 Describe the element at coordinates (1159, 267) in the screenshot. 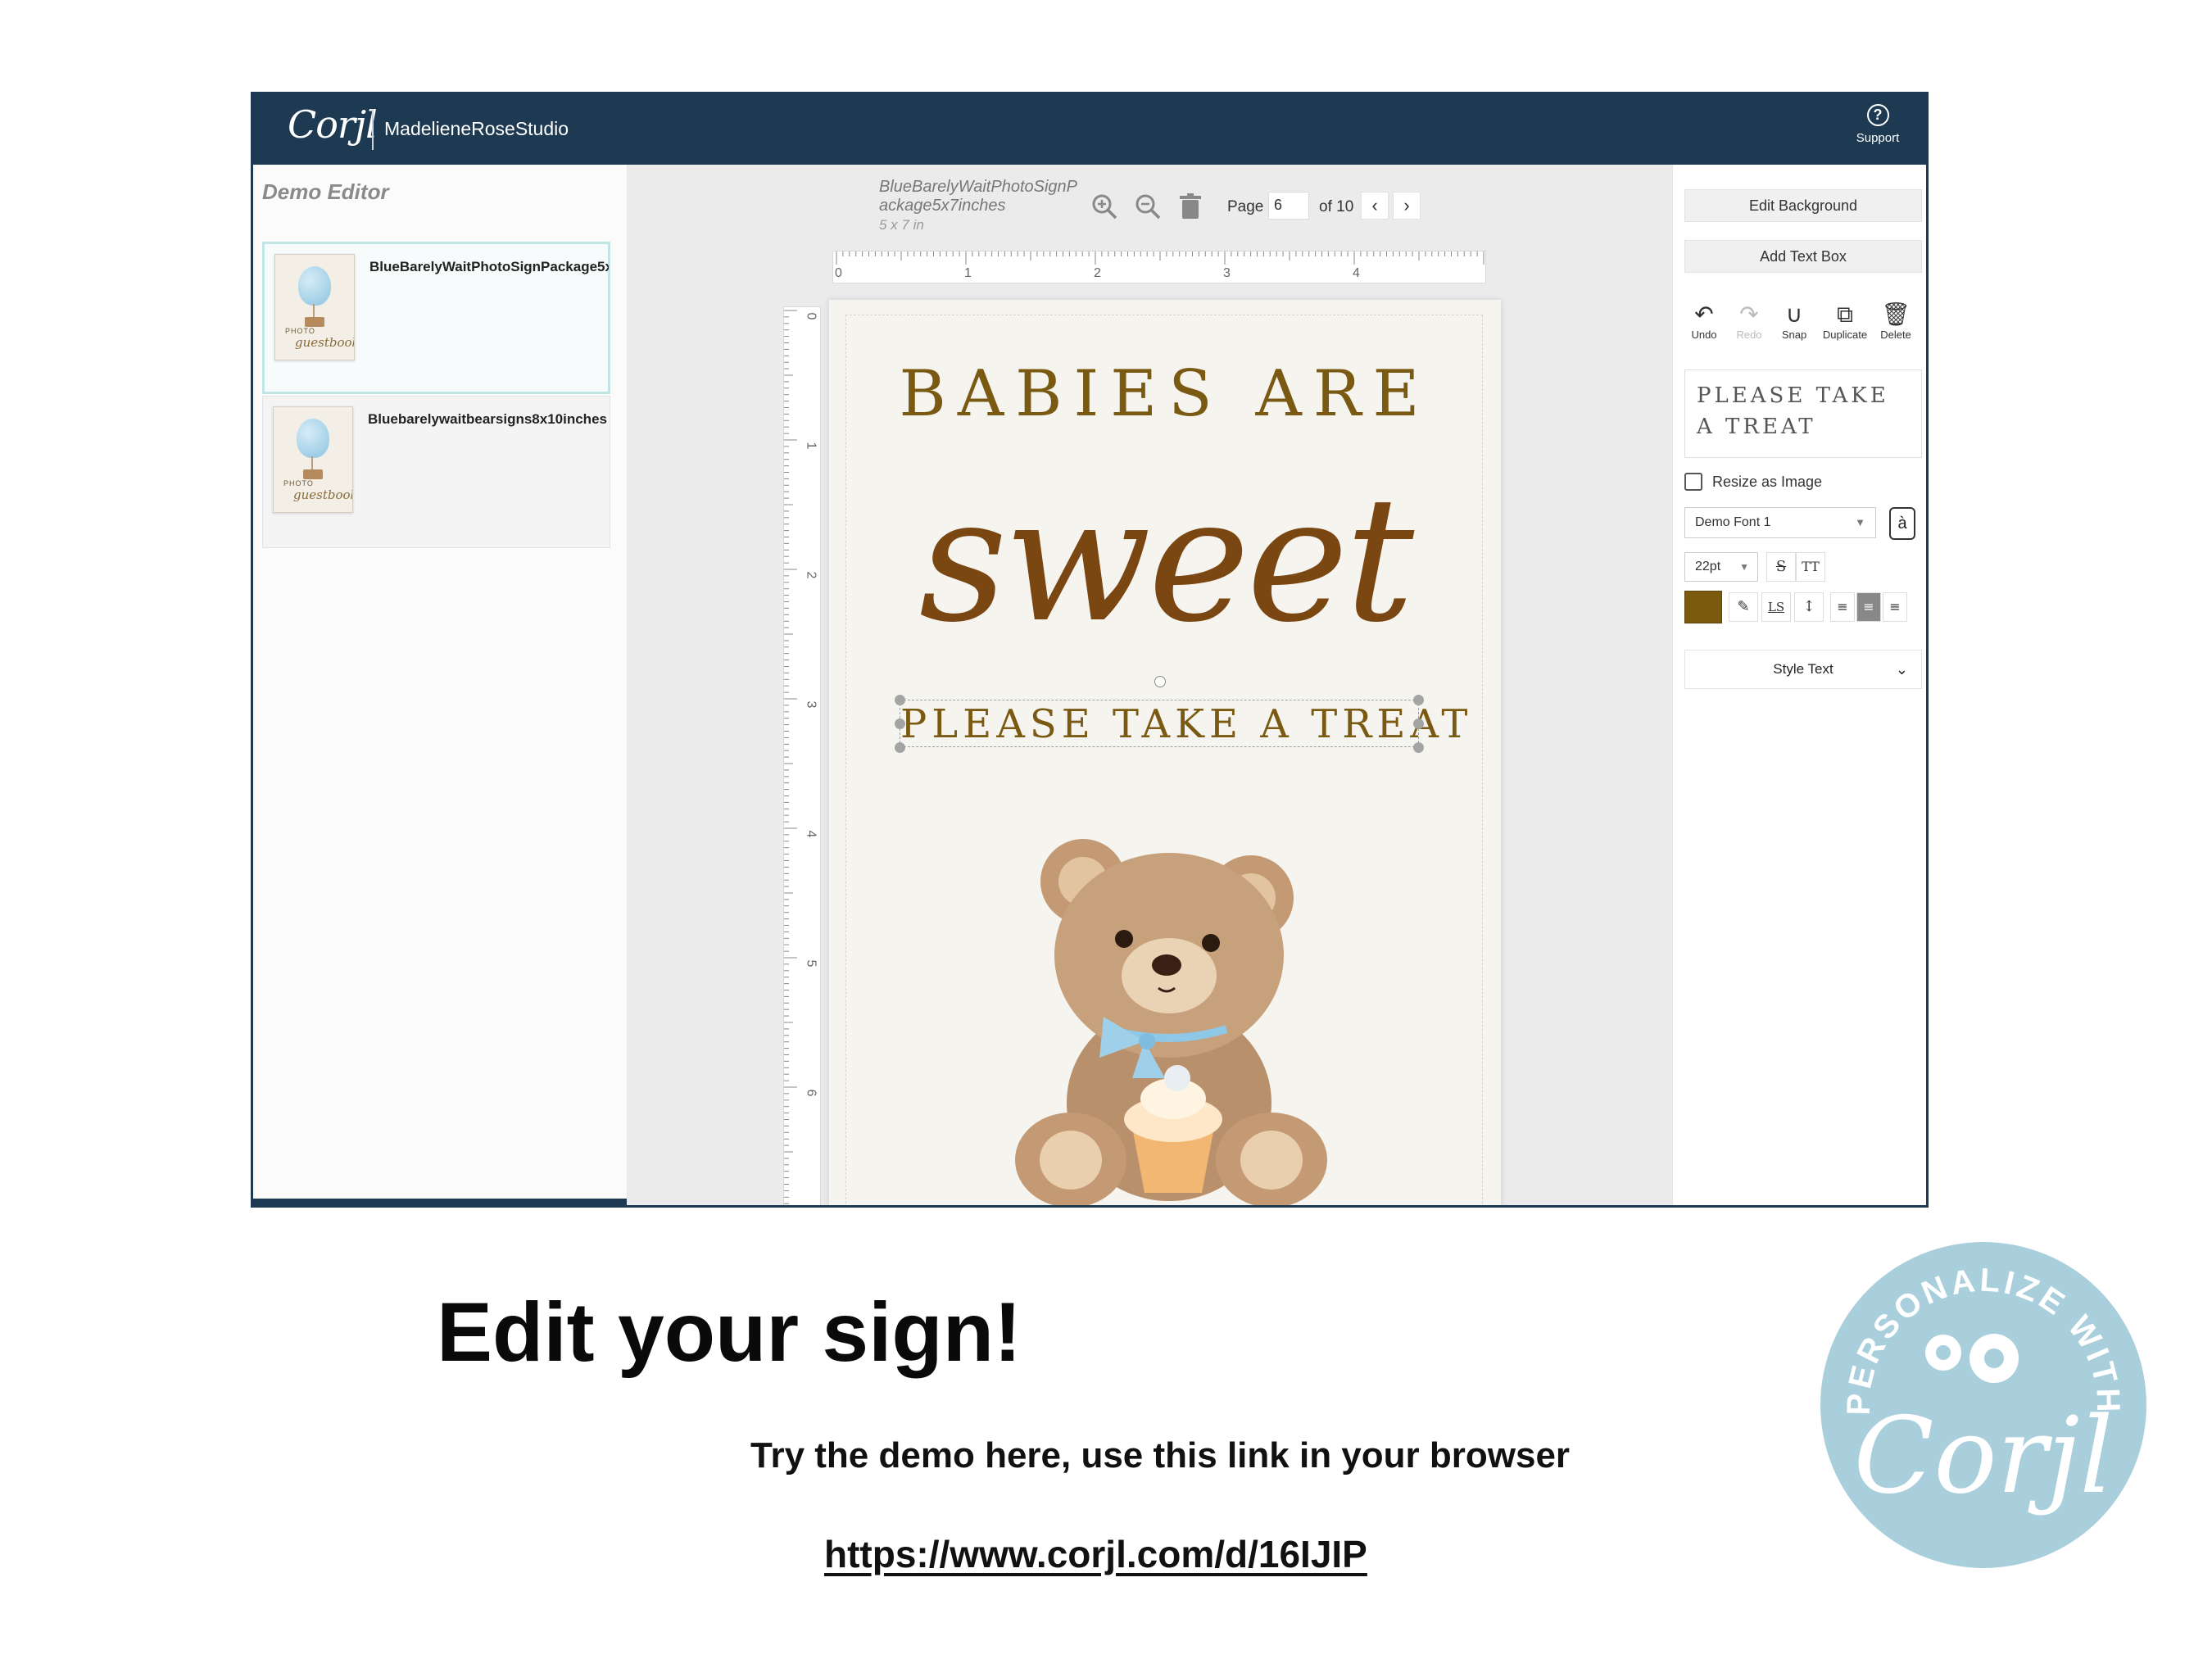

I see `horizontal-ruler: 0 1 2 3 4` at that location.